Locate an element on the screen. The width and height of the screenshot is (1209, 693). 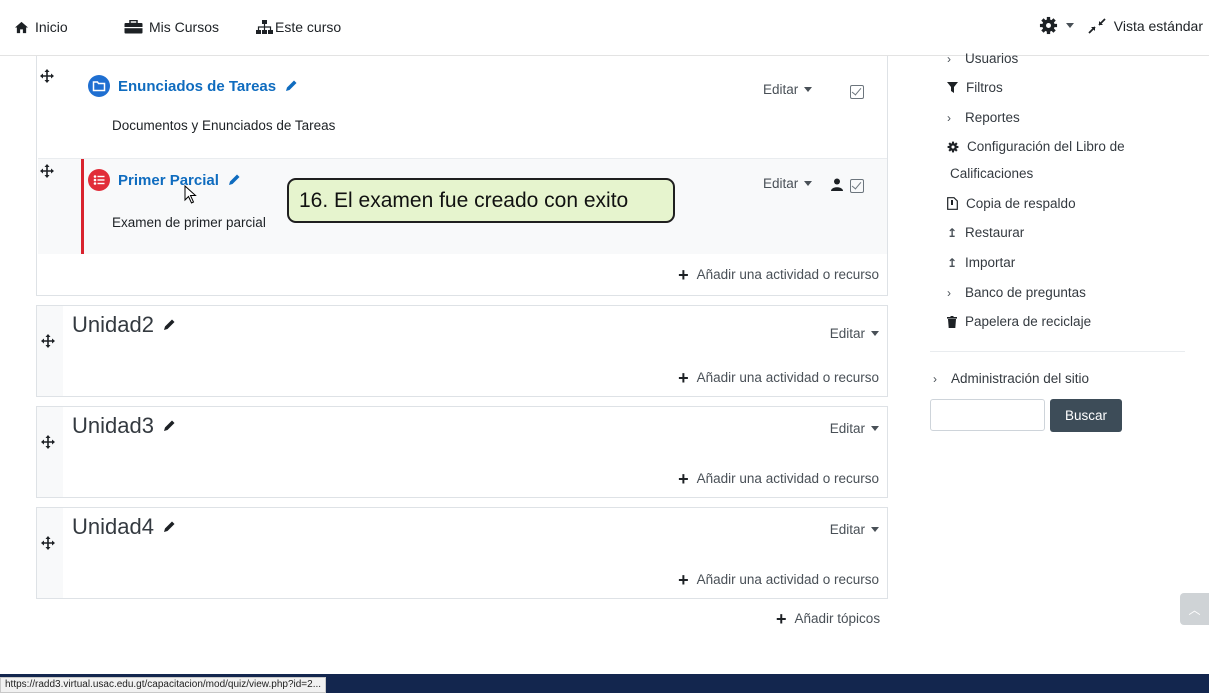
editar-menu-unidad4: Editar is located at coordinates (854, 529).